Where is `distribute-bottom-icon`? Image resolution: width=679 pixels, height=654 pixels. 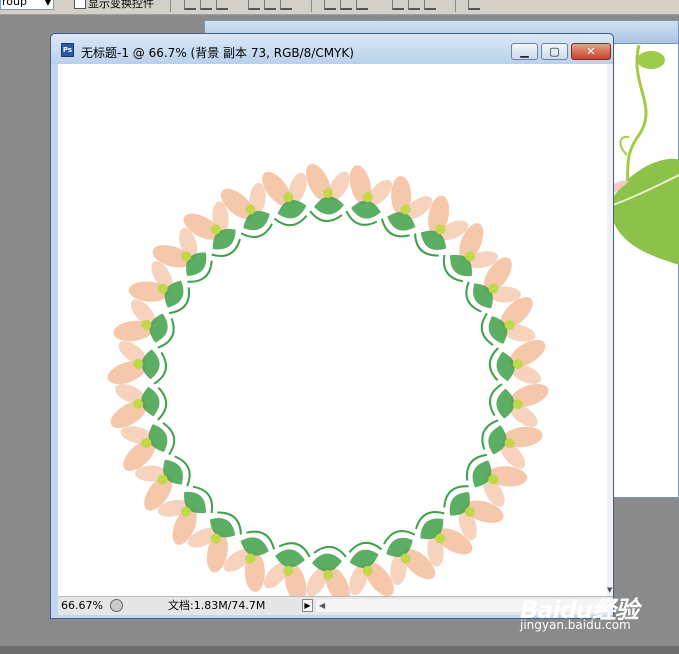
distribute-bottom-icon is located at coordinates (362, 5).